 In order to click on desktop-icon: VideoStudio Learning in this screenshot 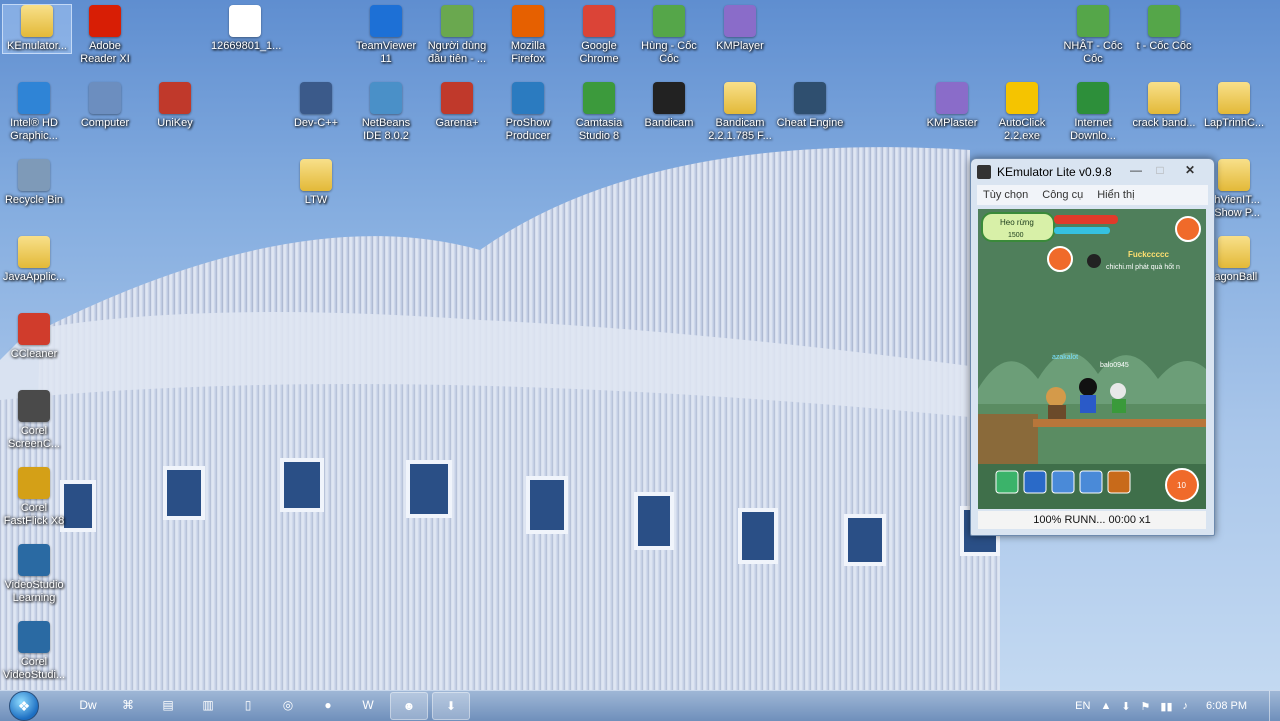, I will do `click(34, 574)`.